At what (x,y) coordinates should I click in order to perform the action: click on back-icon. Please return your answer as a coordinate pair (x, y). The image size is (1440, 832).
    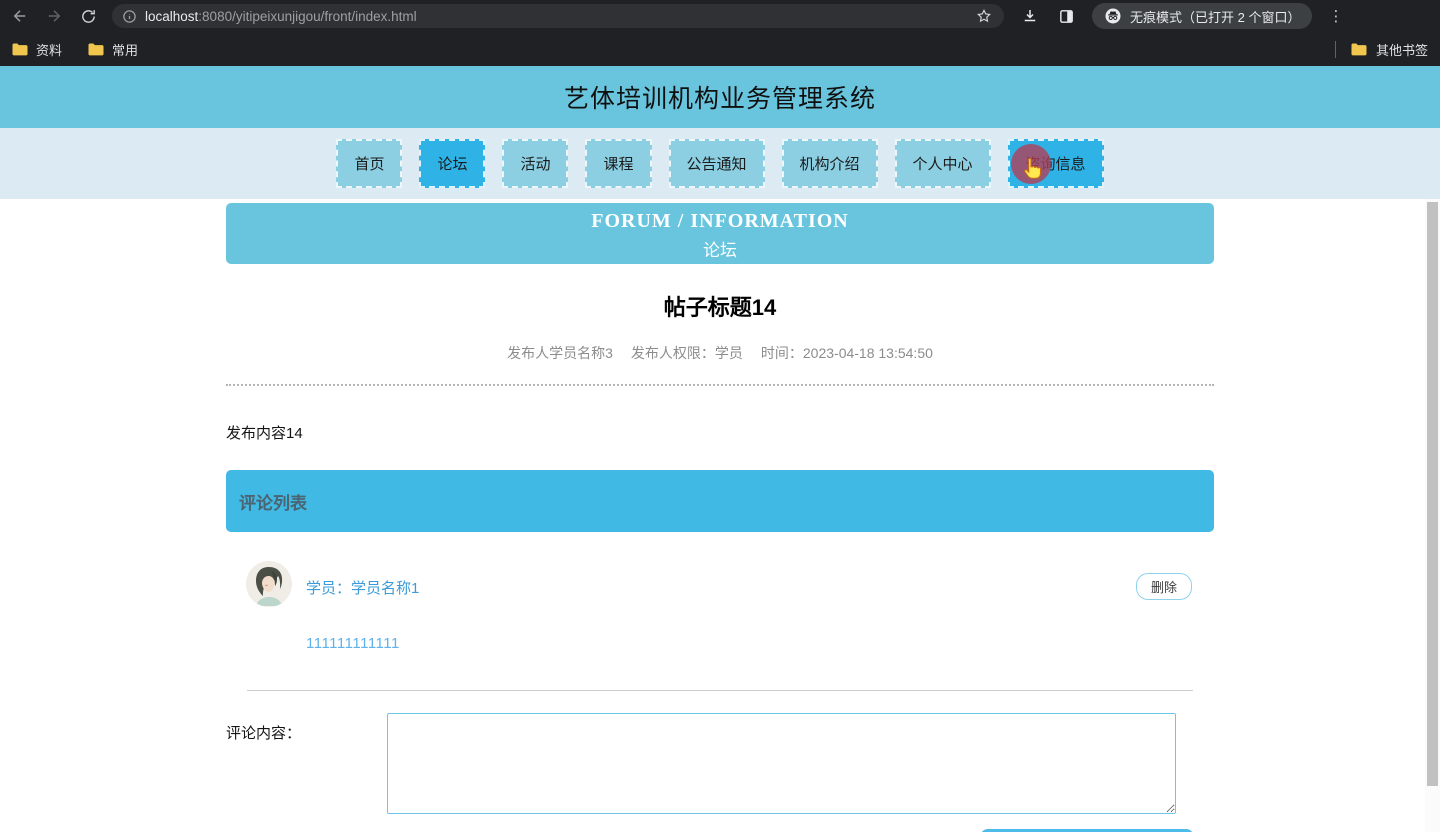
    Looking at the image, I should click on (20, 16).